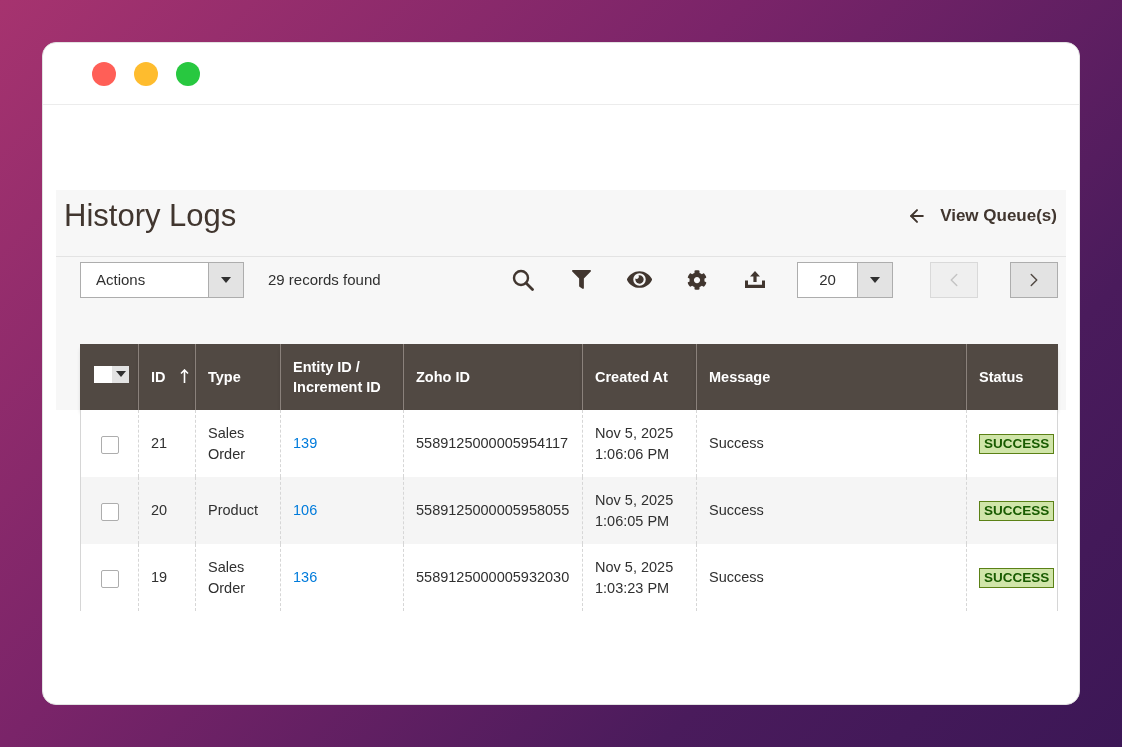 The width and height of the screenshot is (1122, 747). Describe the element at coordinates (581, 279) in the screenshot. I see `funnel-icon` at that location.